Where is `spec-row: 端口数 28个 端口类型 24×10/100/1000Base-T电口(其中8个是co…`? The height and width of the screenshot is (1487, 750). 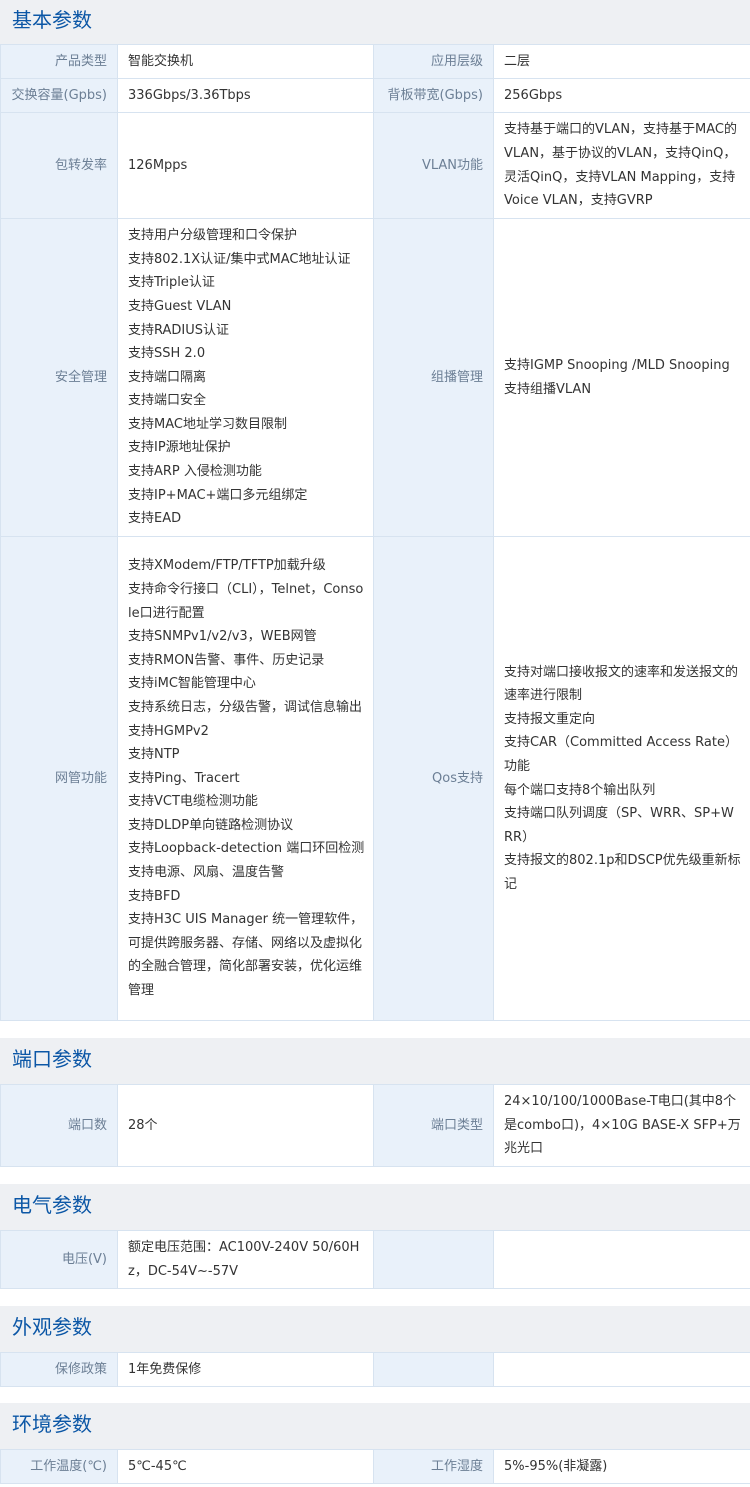 spec-row: 端口数 28个 端口类型 24×10/100/1000Base-T电口(其中8个是co… is located at coordinates (375, 1125).